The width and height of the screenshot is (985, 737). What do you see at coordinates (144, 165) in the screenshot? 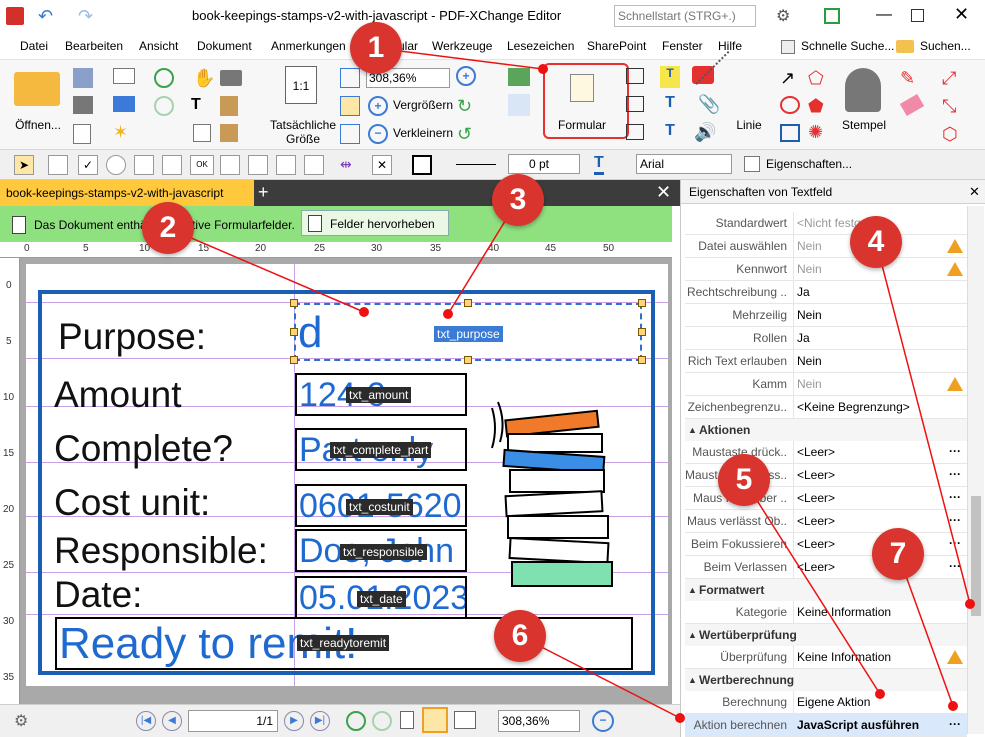
I see `listbox-tool-icon` at bounding box center [144, 165].